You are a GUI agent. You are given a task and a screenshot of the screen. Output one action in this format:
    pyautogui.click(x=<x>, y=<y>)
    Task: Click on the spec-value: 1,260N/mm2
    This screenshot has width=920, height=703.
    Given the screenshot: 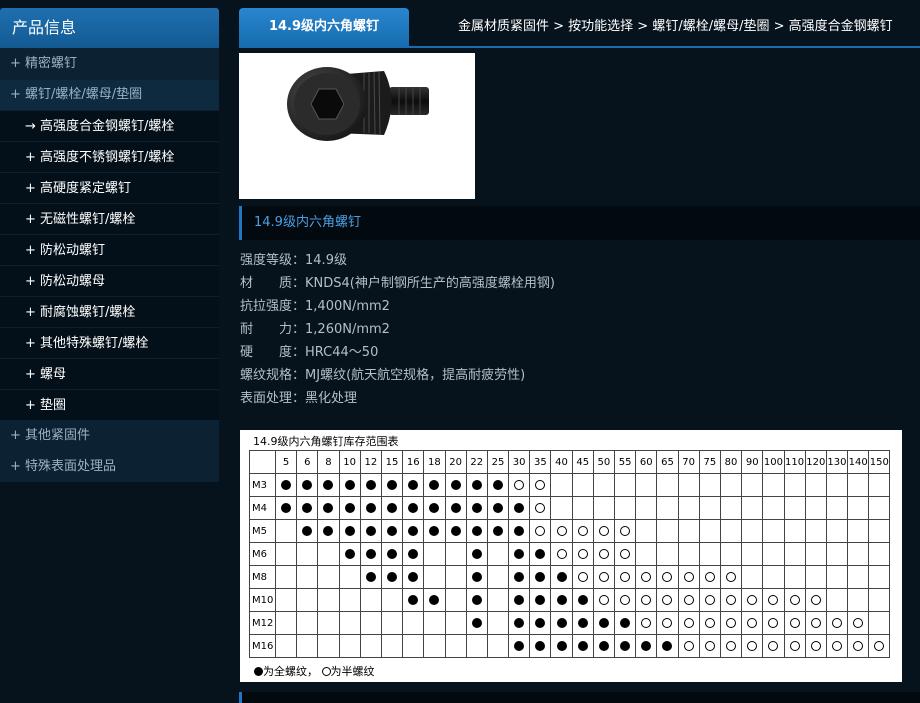 What is the action you would take?
    pyautogui.click(x=347, y=329)
    